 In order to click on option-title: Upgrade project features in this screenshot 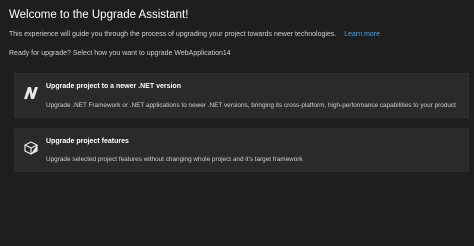, I will do `click(87, 141)`.